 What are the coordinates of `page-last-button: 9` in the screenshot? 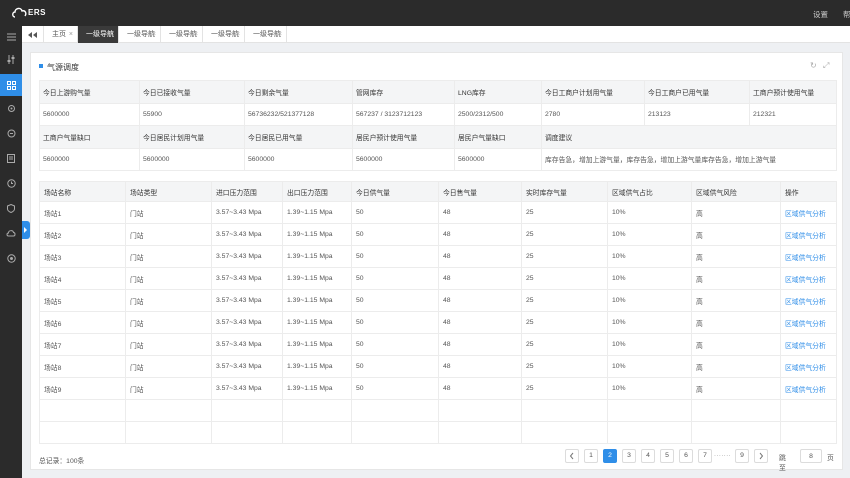 It's located at (742, 456).